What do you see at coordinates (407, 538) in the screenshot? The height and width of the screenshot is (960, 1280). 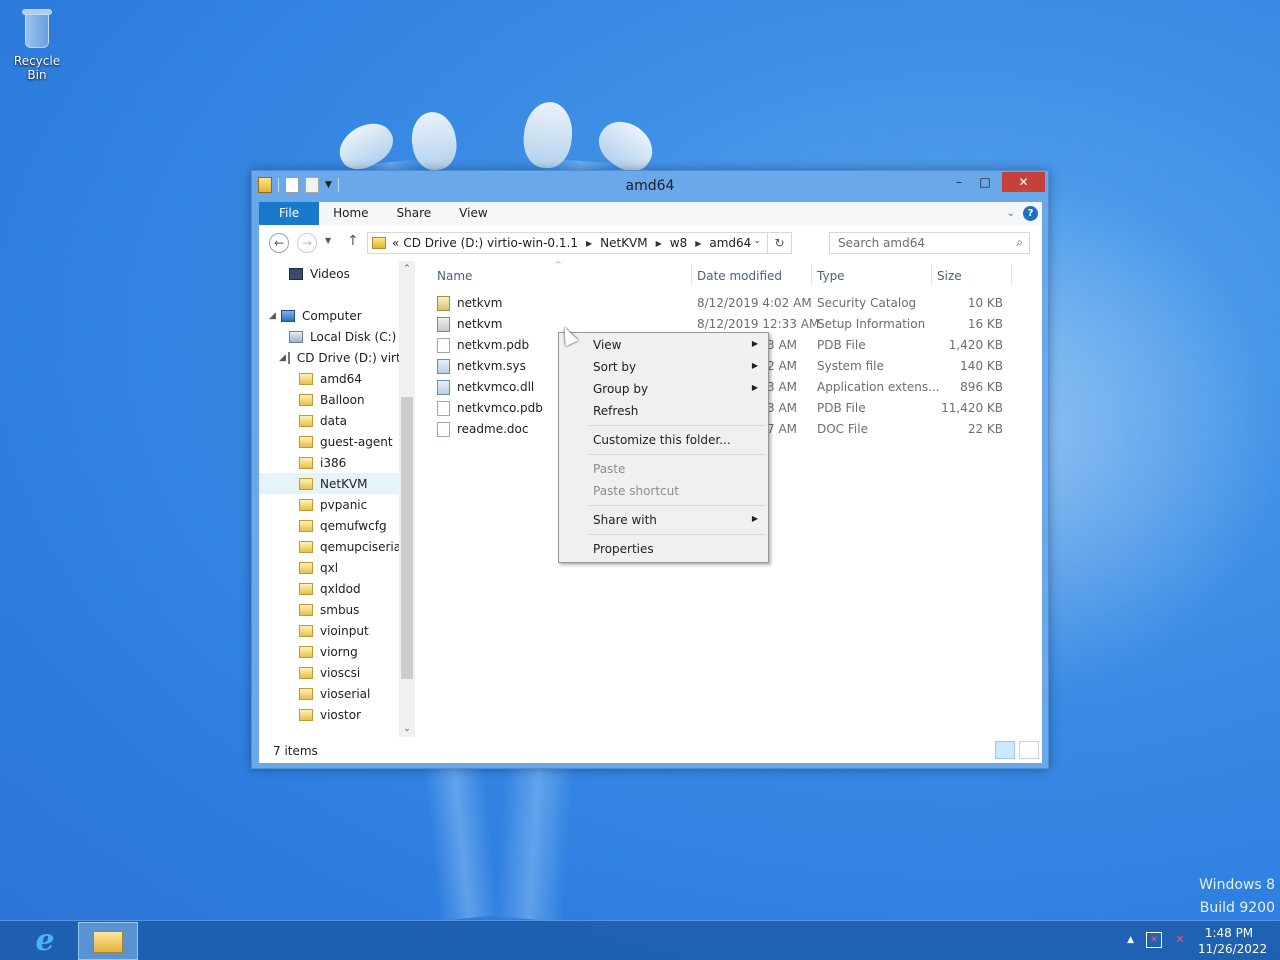 I see `scroll-thumb` at bounding box center [407, 538].